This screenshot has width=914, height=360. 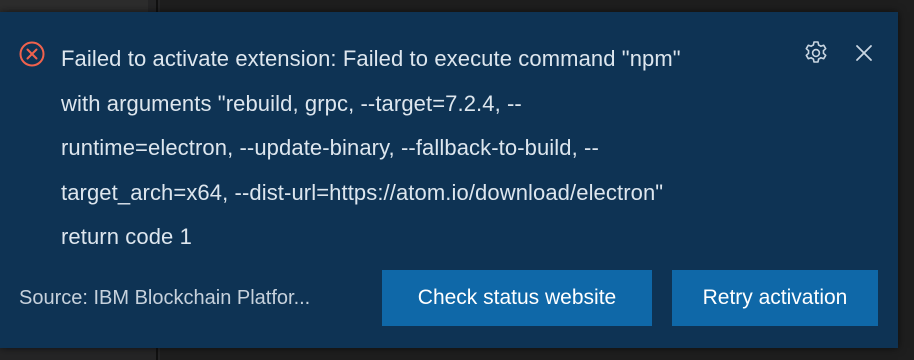 I want to click on error-circle-x-icon, so click(x=32, y=54).